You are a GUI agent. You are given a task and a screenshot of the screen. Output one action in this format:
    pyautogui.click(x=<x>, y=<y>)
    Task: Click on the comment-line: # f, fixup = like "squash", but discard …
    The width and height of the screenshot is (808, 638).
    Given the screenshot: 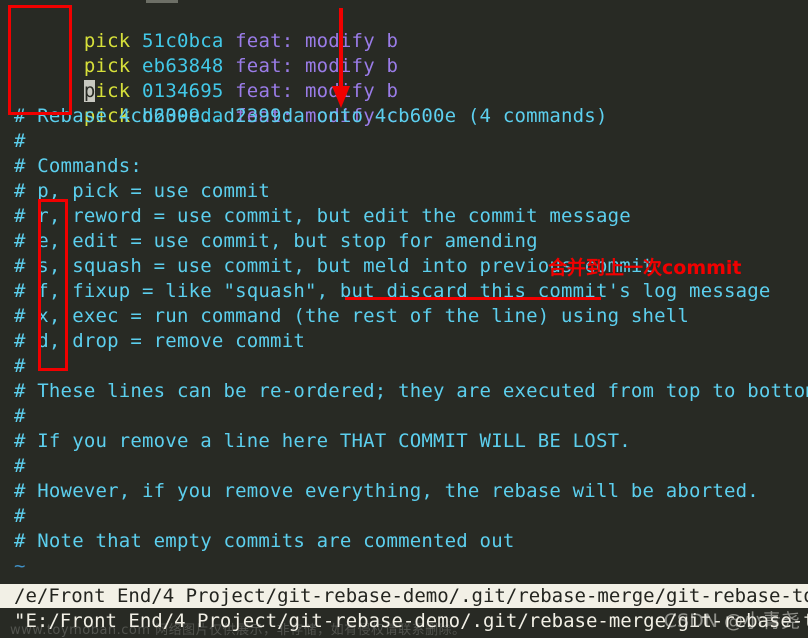 What is the action you would take?
    pyautogui.click(x=392, y=291)
    